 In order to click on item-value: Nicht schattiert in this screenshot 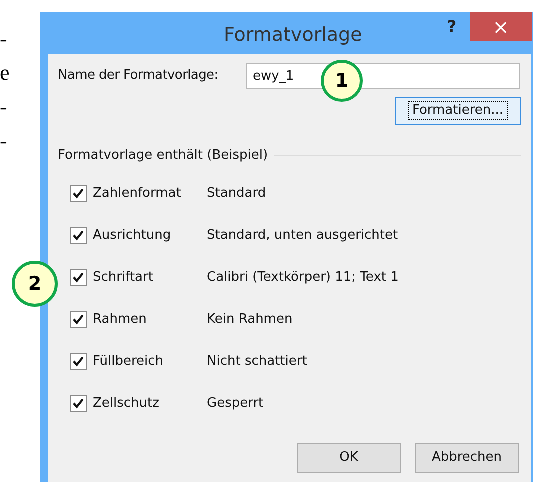, I will do `click(257, 361)`.